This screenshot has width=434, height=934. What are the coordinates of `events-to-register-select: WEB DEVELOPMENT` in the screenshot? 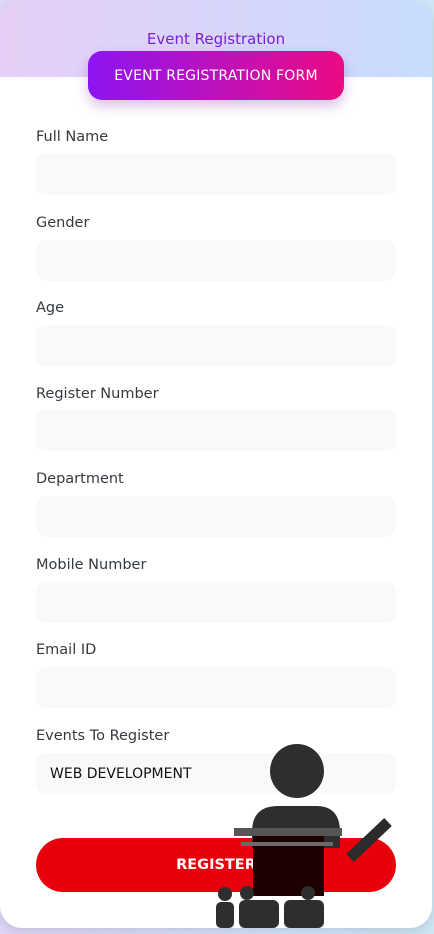 It's located at (216, 773).